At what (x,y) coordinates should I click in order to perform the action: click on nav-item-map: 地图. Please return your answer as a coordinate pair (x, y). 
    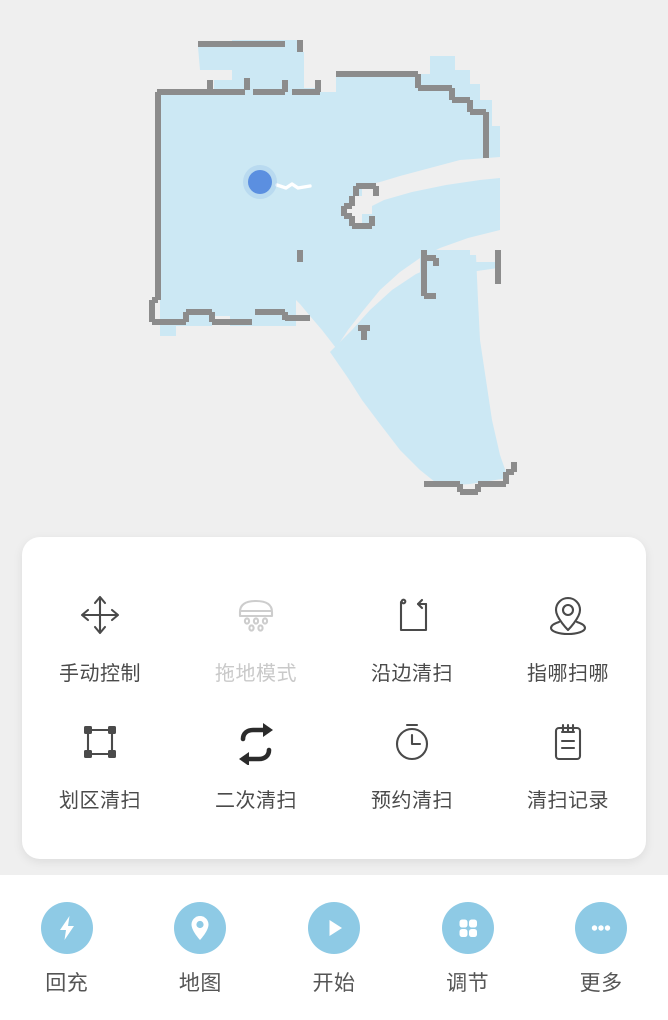
    Looking at the image, I should click on (201, 949).